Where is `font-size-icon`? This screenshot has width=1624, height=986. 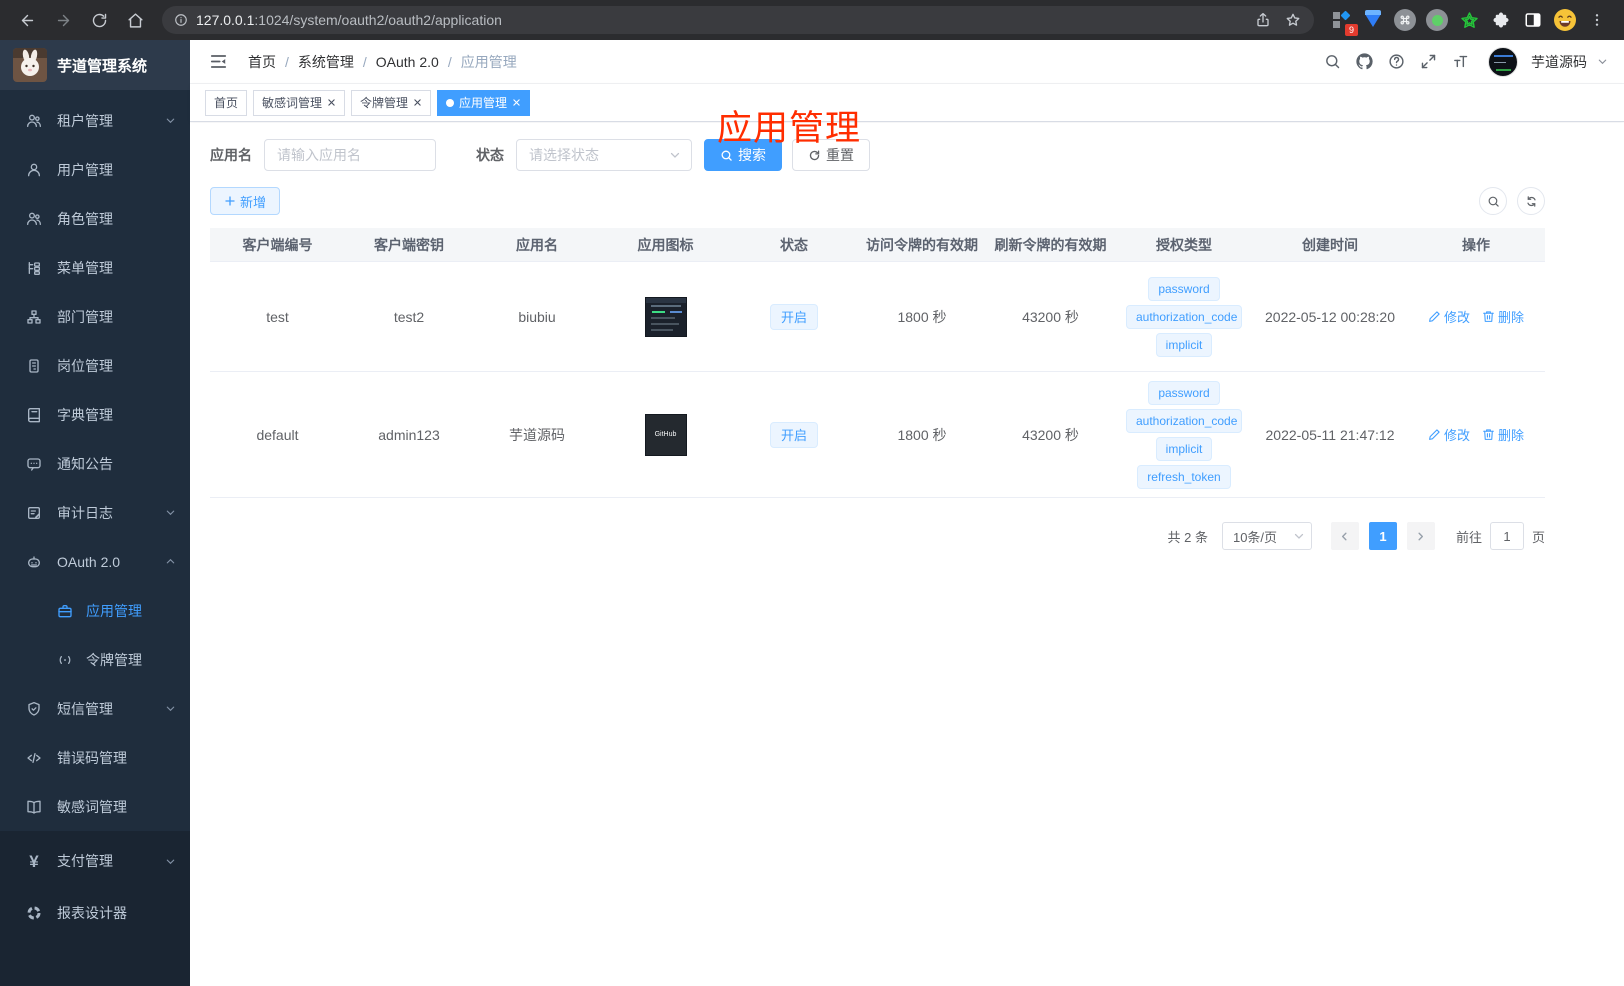 font-size-icon is located at coordinates (1460, 62).